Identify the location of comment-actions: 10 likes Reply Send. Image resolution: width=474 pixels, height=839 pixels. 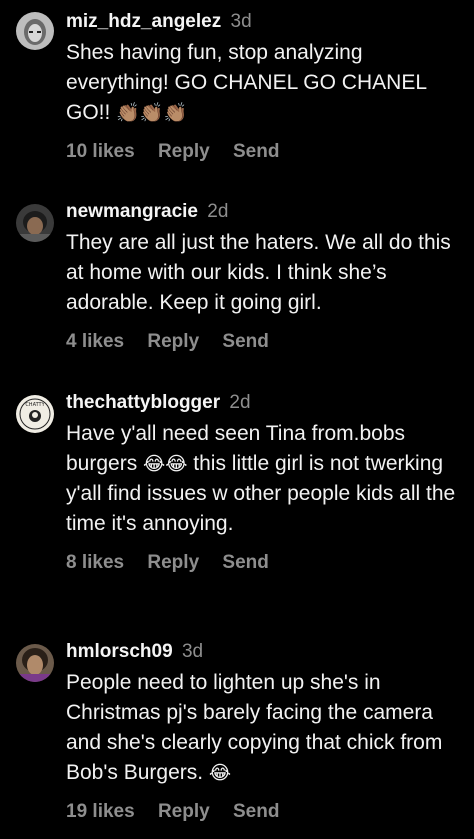
(266, 152).